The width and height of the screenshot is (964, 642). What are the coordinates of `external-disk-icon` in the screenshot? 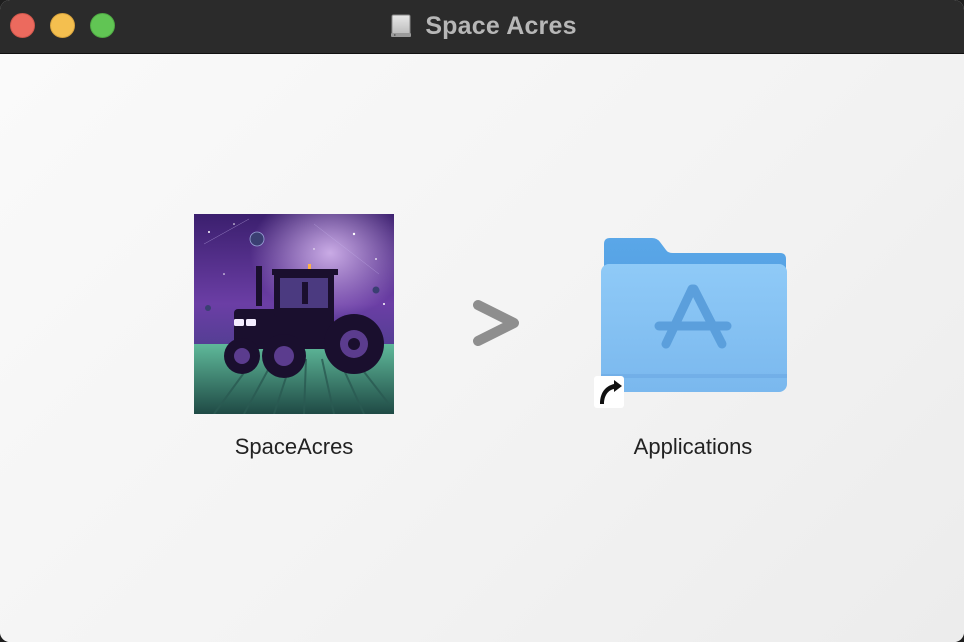 It's located at (401, 25).